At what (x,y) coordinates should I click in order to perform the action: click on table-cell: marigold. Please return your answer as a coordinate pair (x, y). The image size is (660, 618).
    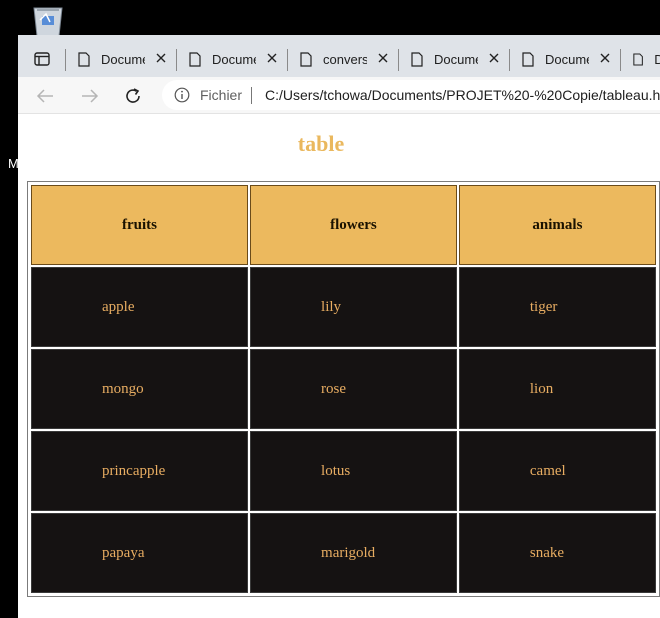
    Looking at the image, I should click on (353, 553).